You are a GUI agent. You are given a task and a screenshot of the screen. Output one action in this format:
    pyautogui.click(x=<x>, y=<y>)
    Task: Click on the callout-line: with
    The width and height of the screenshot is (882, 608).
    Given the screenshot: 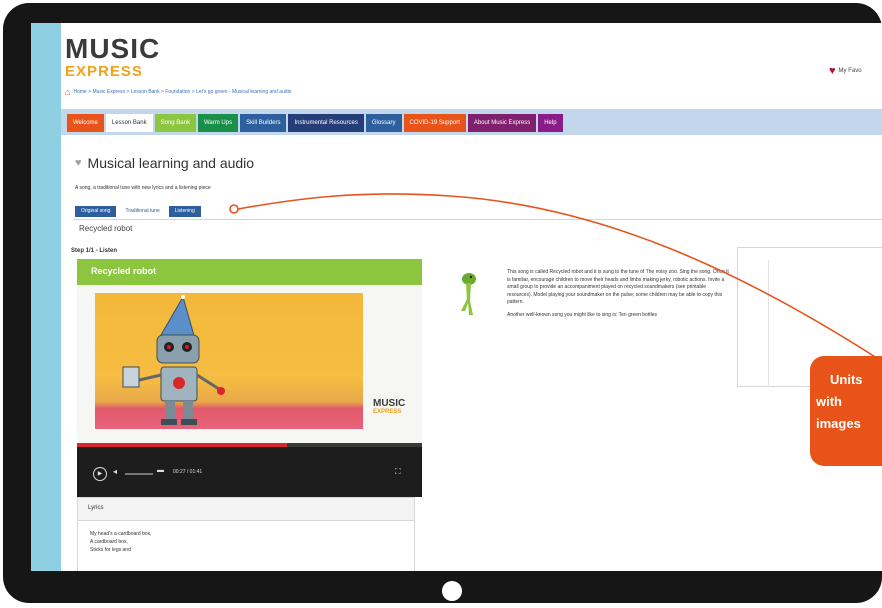 What is the action you would take?
    pyautogui.click(x=829, y=401)
    